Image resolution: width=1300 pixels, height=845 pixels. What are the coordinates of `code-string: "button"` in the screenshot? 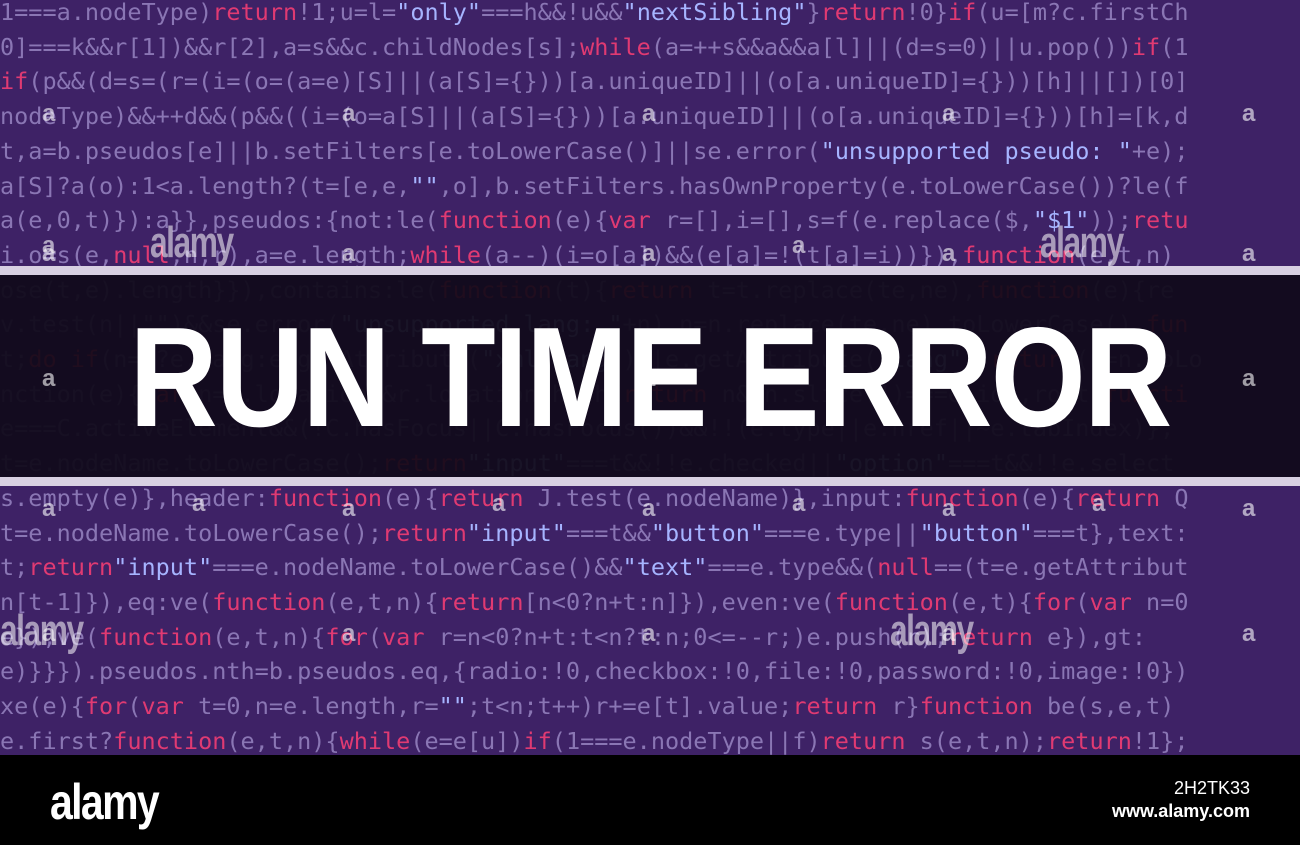 It's located at (707, 532).